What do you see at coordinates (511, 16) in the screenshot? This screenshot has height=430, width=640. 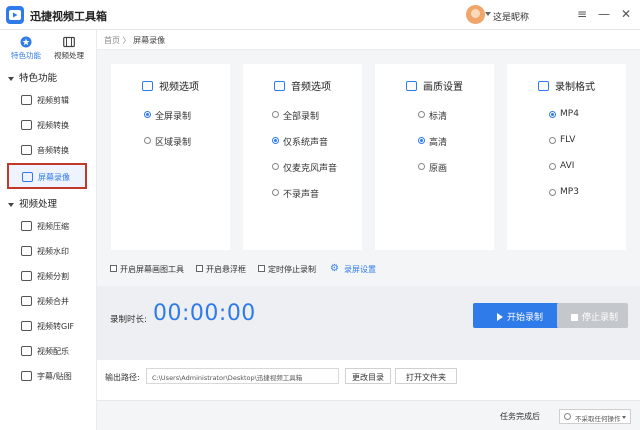 I see `user-name: 这是昵称` at bounding box center [511, 16].